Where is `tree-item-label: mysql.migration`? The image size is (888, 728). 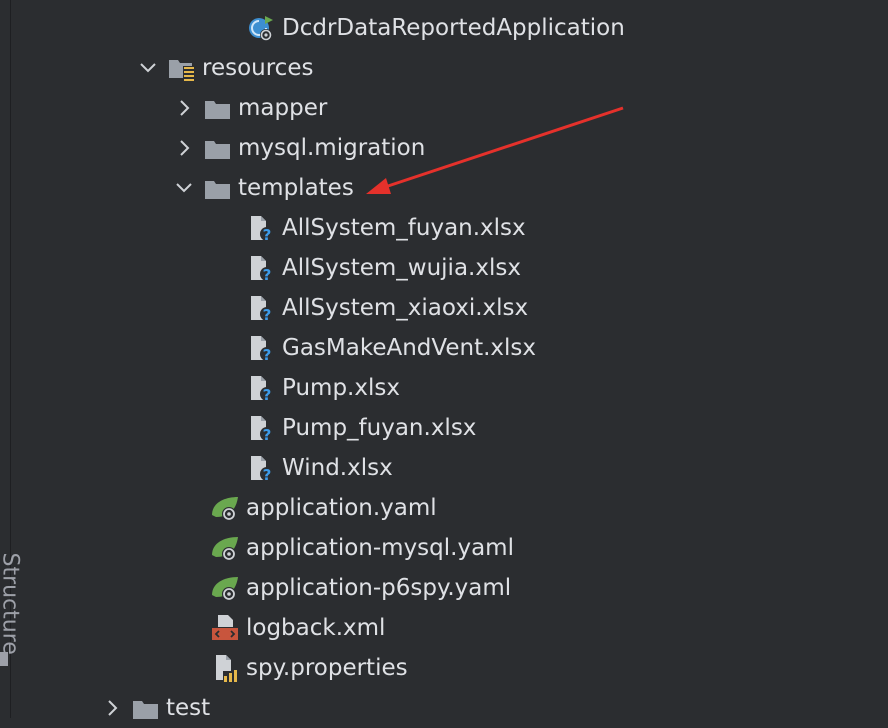 tree-item-label: mysql.migration is located at coordinates (331, 148).